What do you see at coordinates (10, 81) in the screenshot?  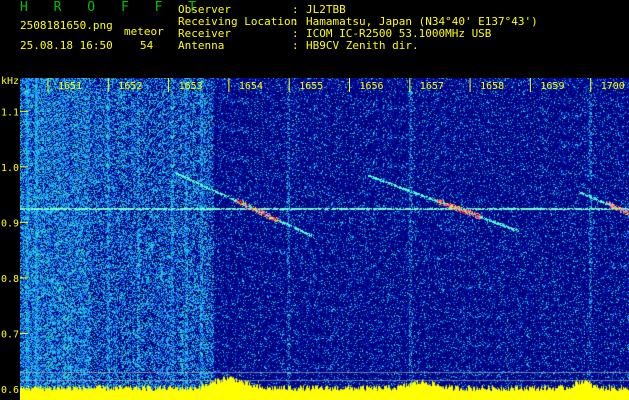 I see `y-axis-label: kHz` at bounding box center [10, 81].